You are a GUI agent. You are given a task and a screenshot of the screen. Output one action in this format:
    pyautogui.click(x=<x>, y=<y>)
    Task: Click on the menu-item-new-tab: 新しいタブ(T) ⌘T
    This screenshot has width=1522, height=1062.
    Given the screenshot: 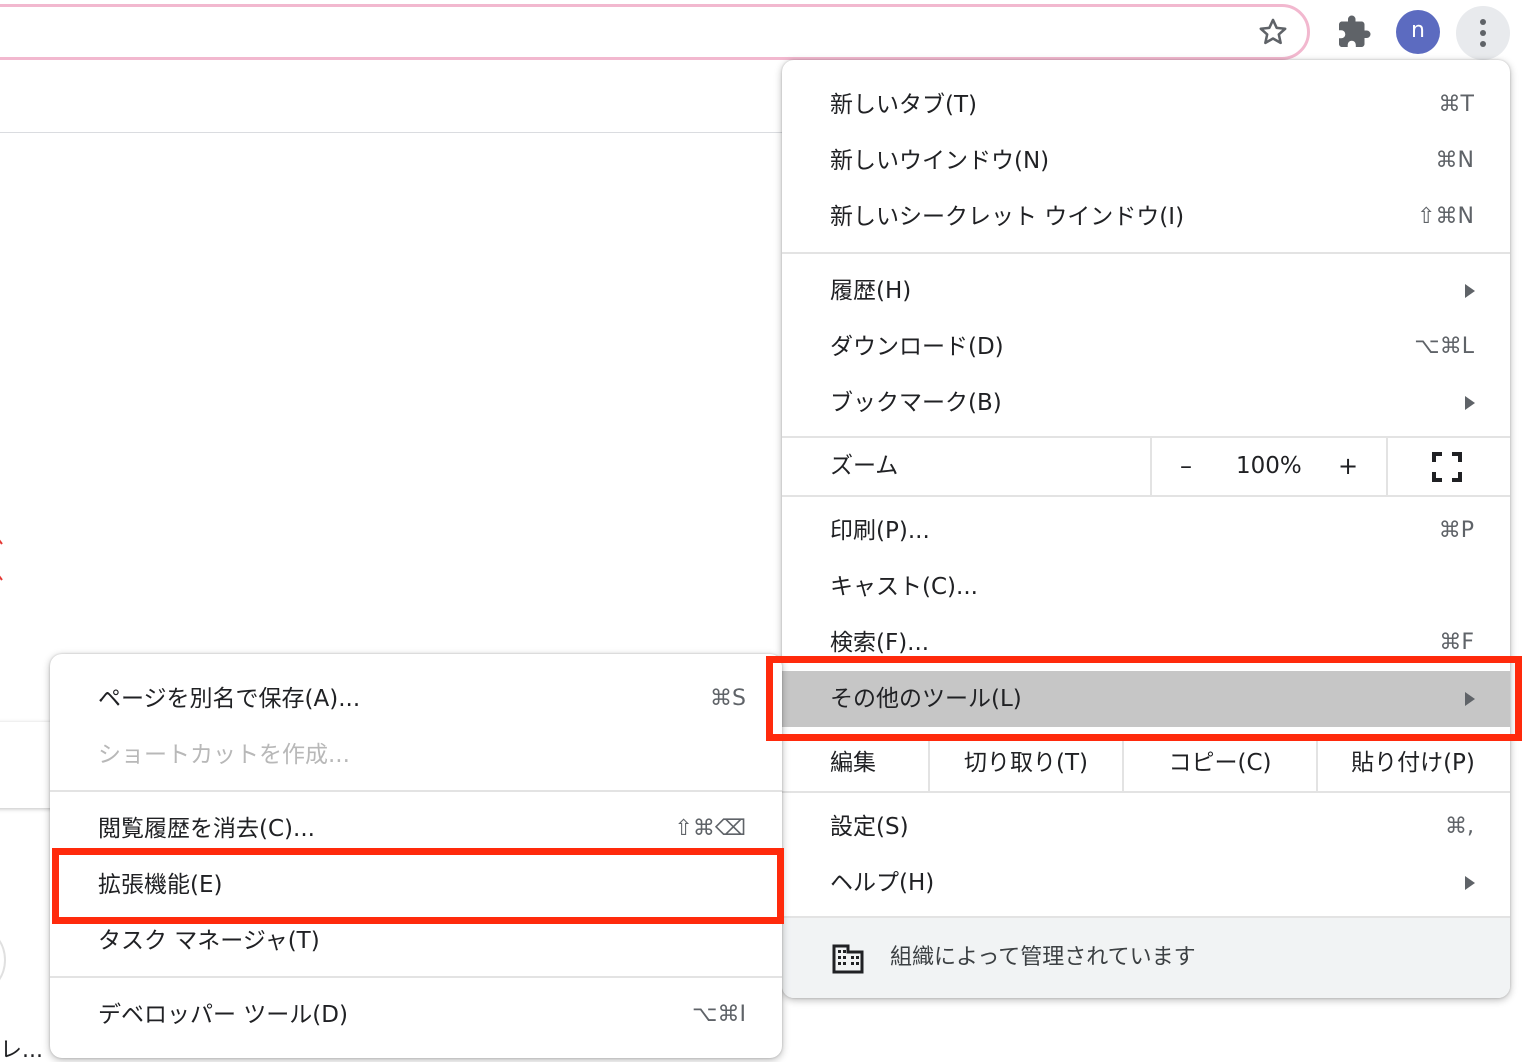 What is the action you would take?
    pyautogui.click(x=1146, y=105)
    